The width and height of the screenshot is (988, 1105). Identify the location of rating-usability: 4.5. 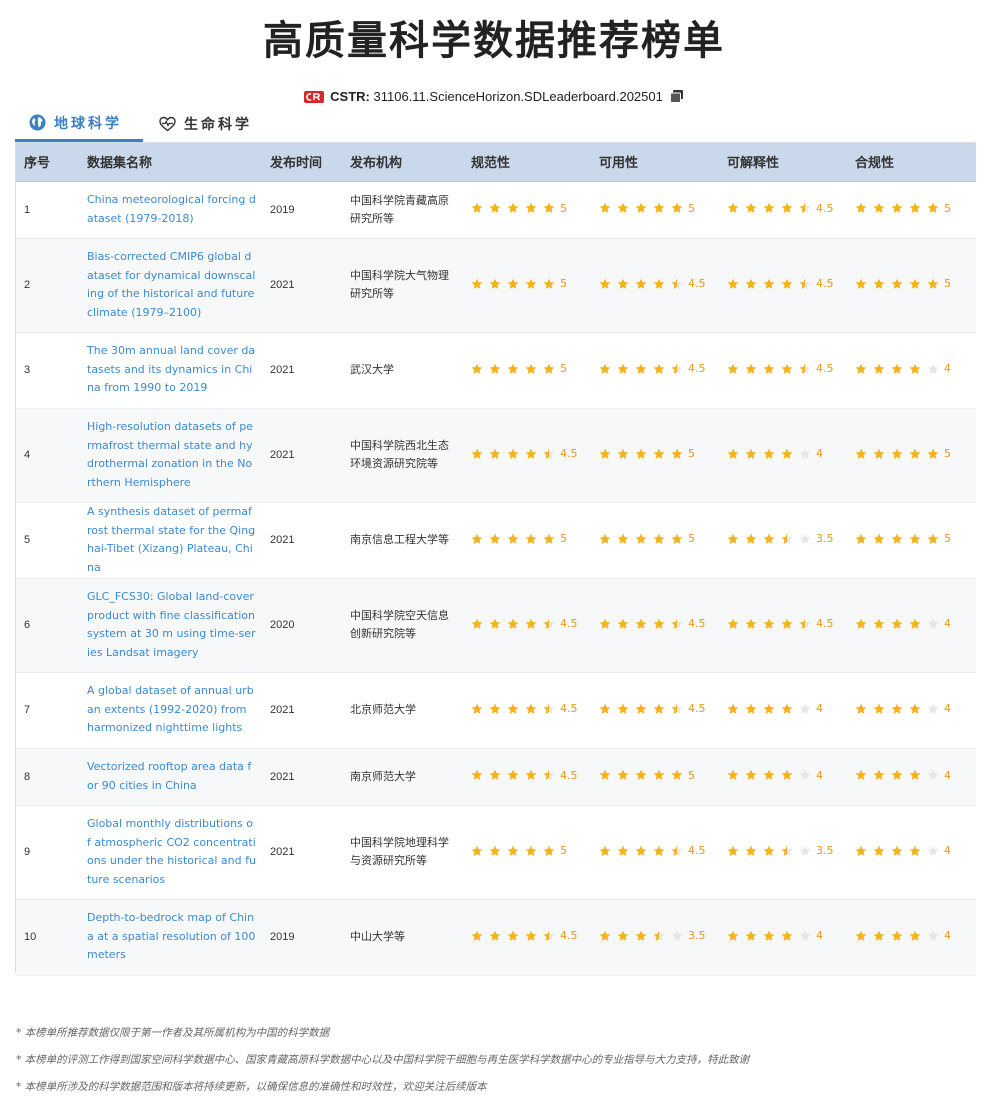
(655, 370).